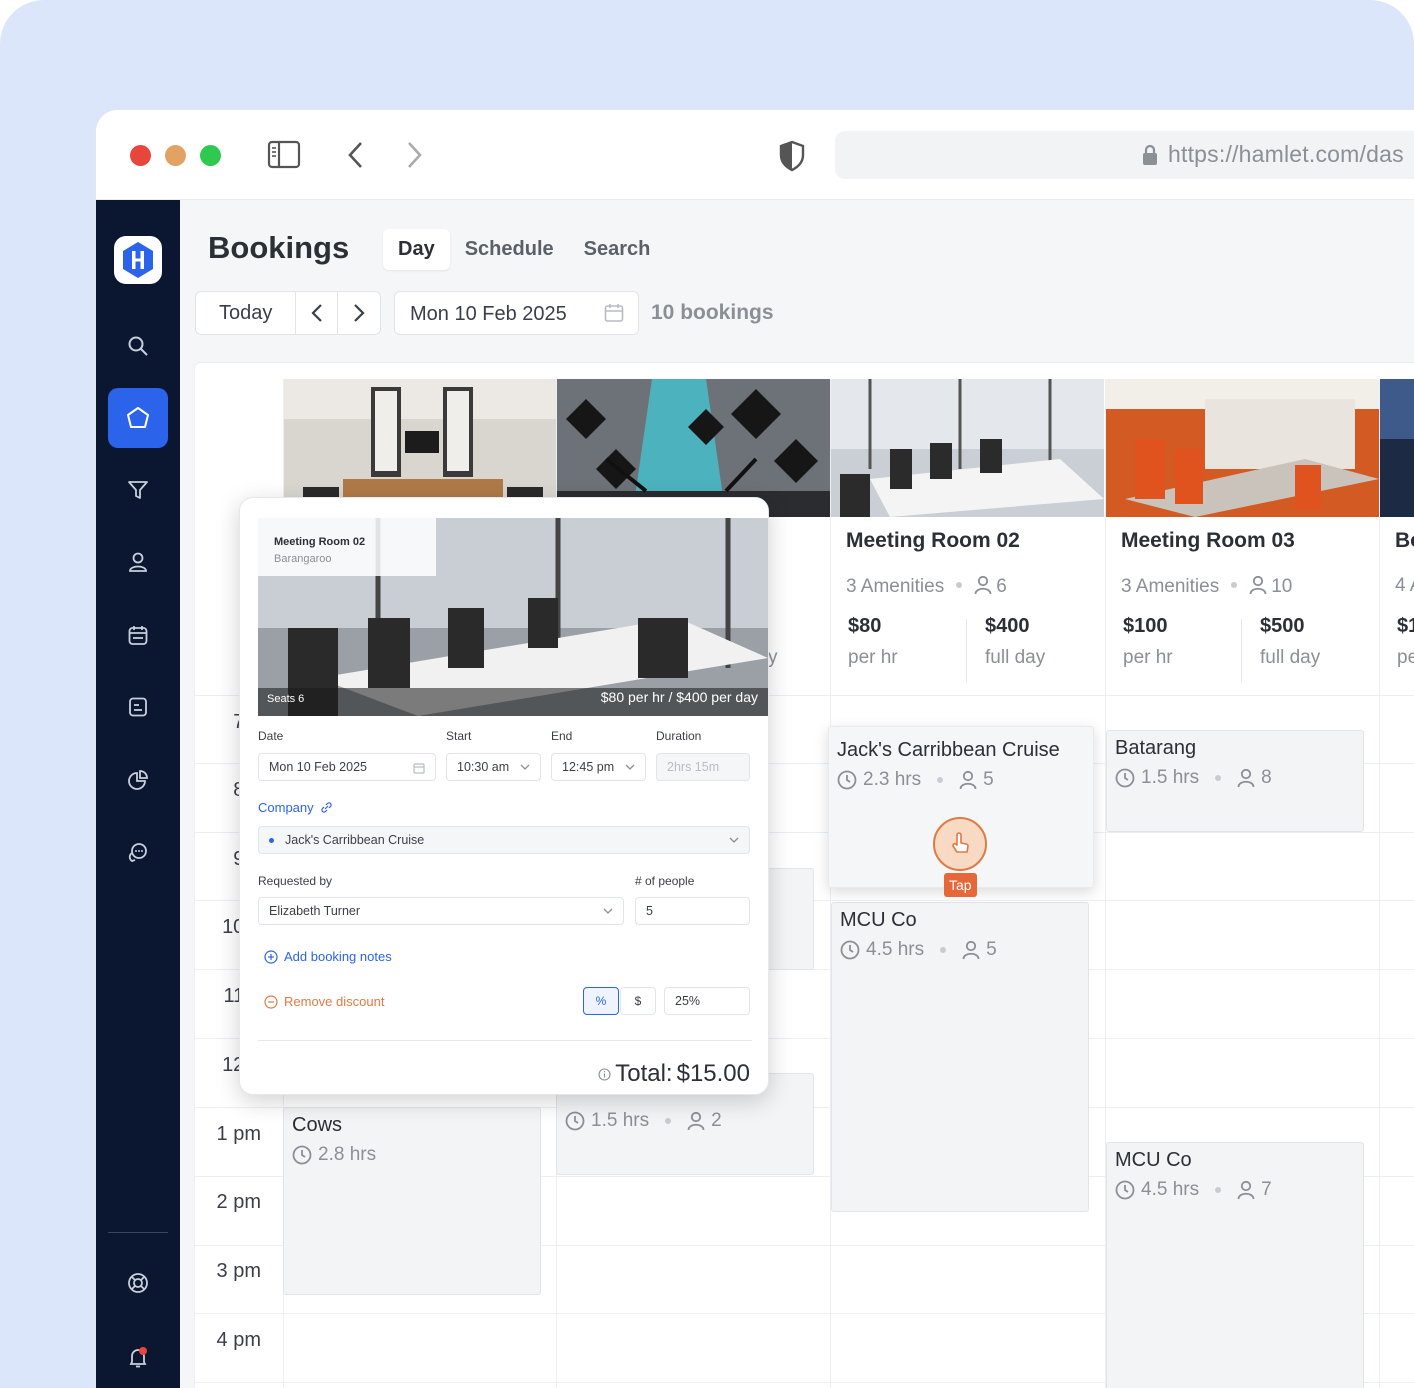  What do you see at coordinates (991, 949) in the screenshot?
I see `booking-people: 5` at bounding box center [991, 949].